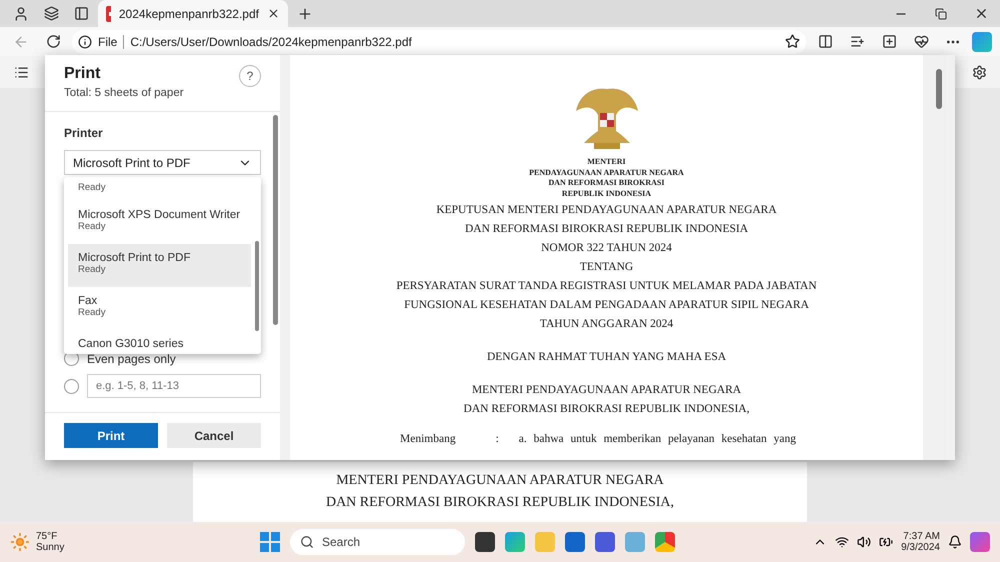 Image resolution: width=1000 pixels, height=562 pixels. I want to click on option-label: Even pages only, so click(131, 359).